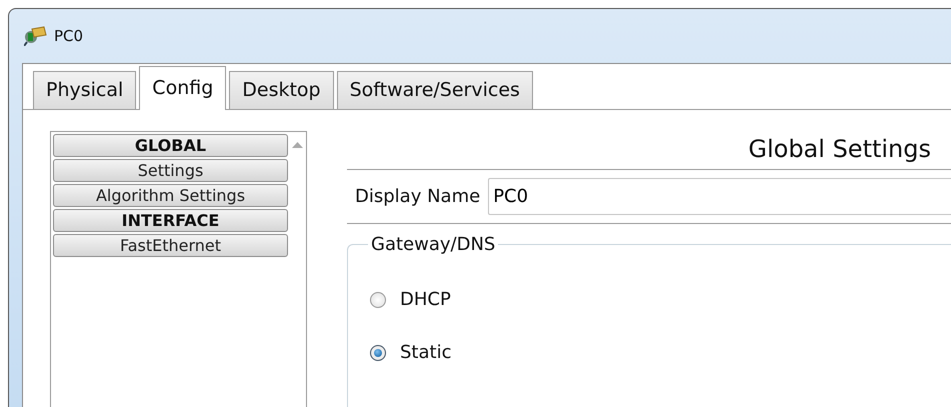 Image resolution: width=951 pixels, height=407 pixels. I want to click on tab: Software/Services, so click(434, 90).